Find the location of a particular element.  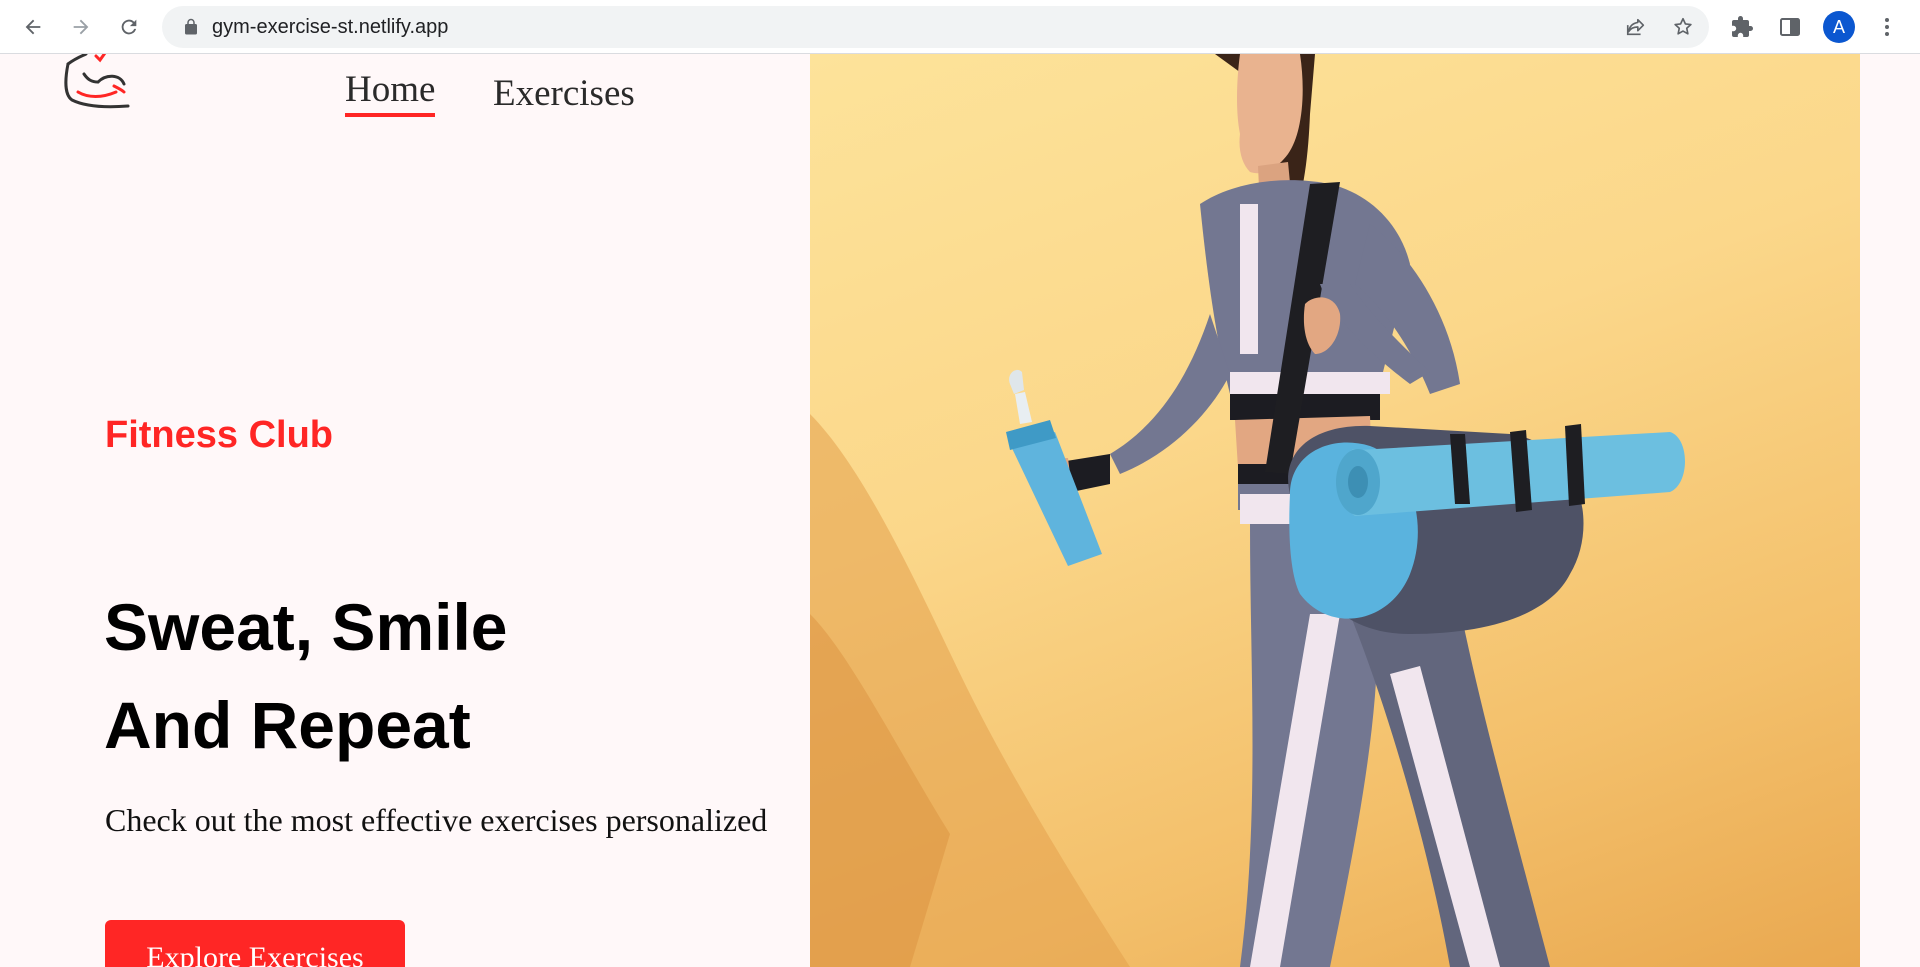

menu-dots-icon is located at coordinates (1887, 27).